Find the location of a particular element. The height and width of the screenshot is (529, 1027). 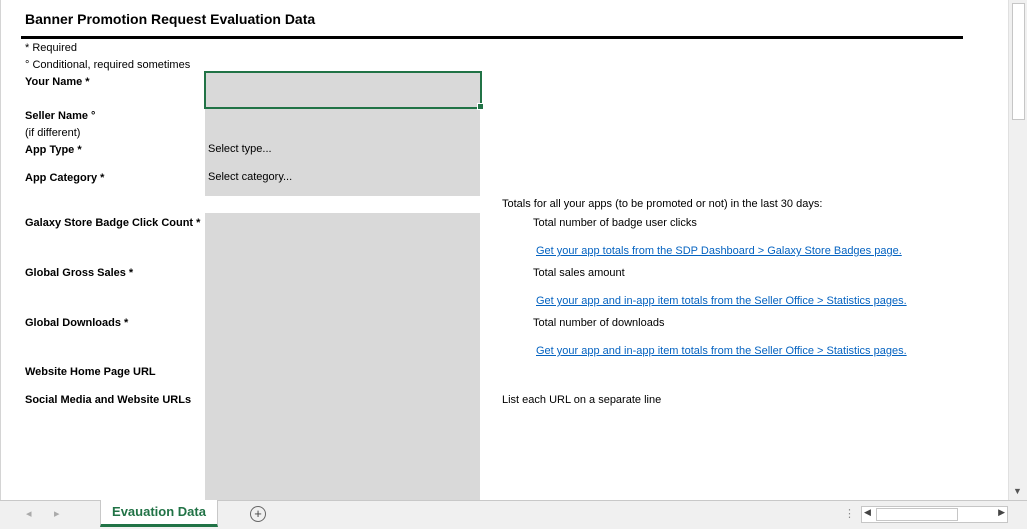

sales-desc: Total sales amount is located at coordinates (579, 273).